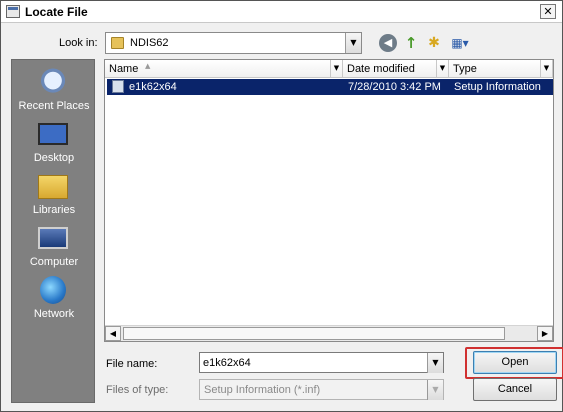 This screenshot has height=412, width=563. What do you see at coordinates (118, 86) in the screenshot?
I see `setup-information-file-icon` at bounding box center [118, 86].